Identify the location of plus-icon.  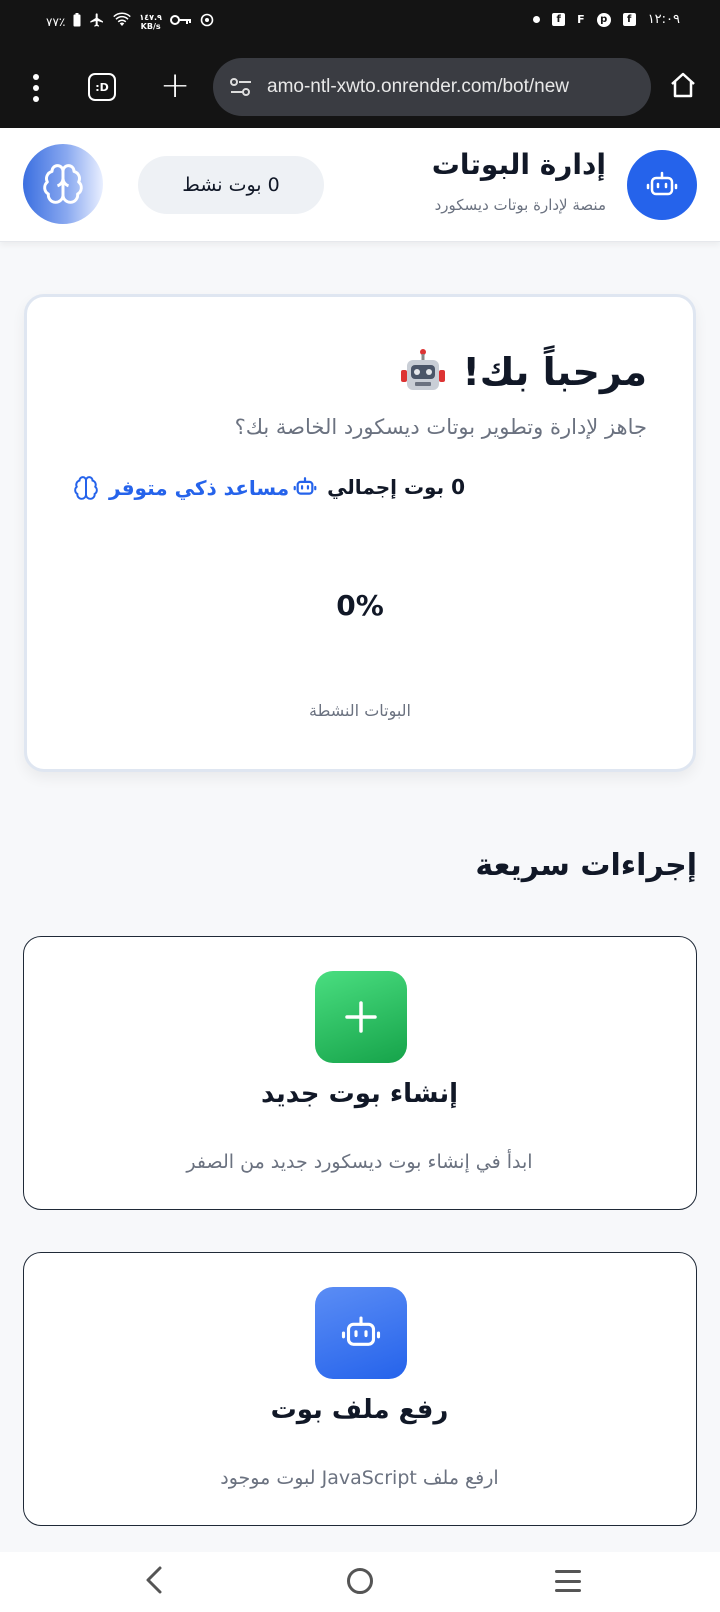
(361, 1017).